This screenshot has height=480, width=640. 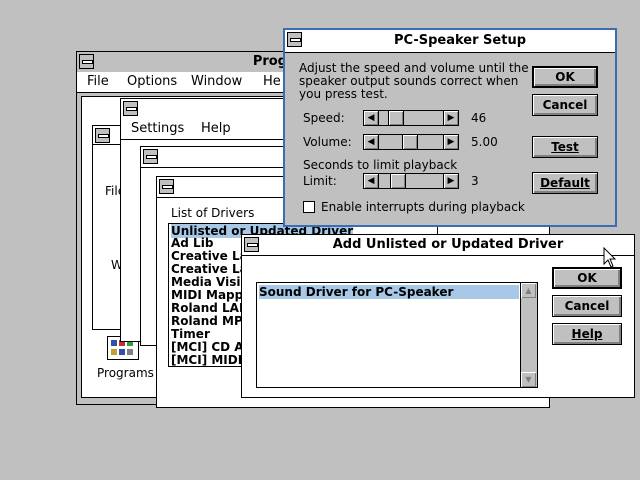 I want to click on control-panel-titlebar, so click(x=210, y=109).